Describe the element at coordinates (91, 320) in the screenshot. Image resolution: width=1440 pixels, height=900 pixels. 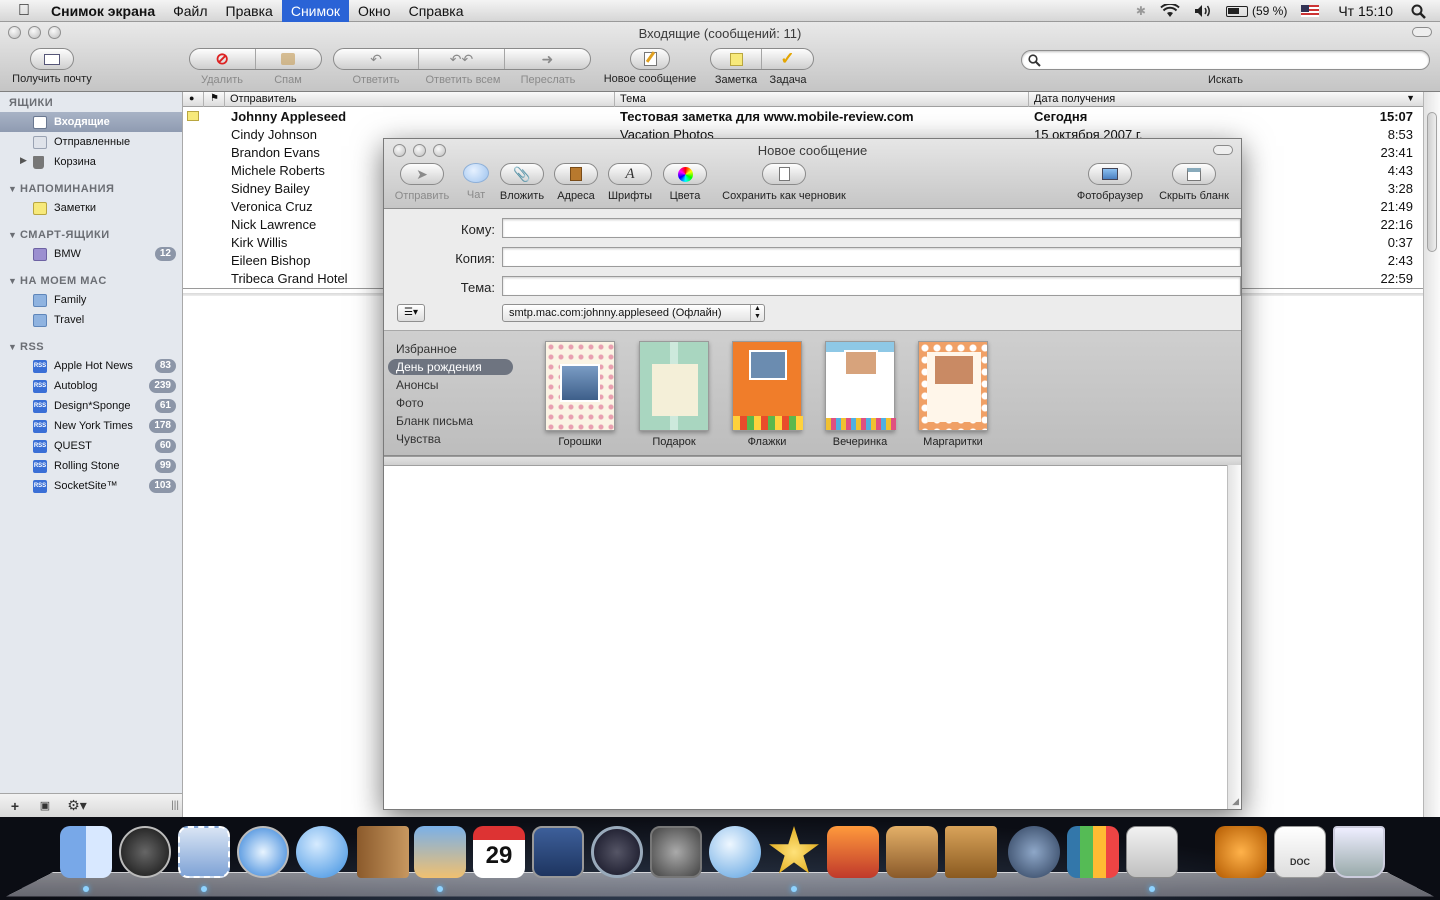
I see `sidebar-item-travel: Travel` at that location.